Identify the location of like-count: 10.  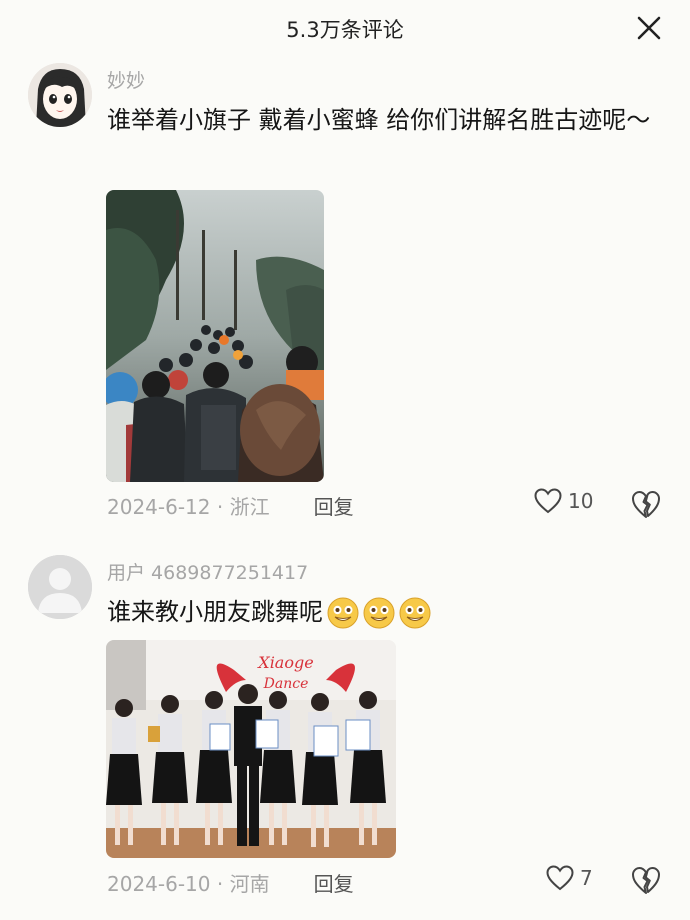
(581, 501).